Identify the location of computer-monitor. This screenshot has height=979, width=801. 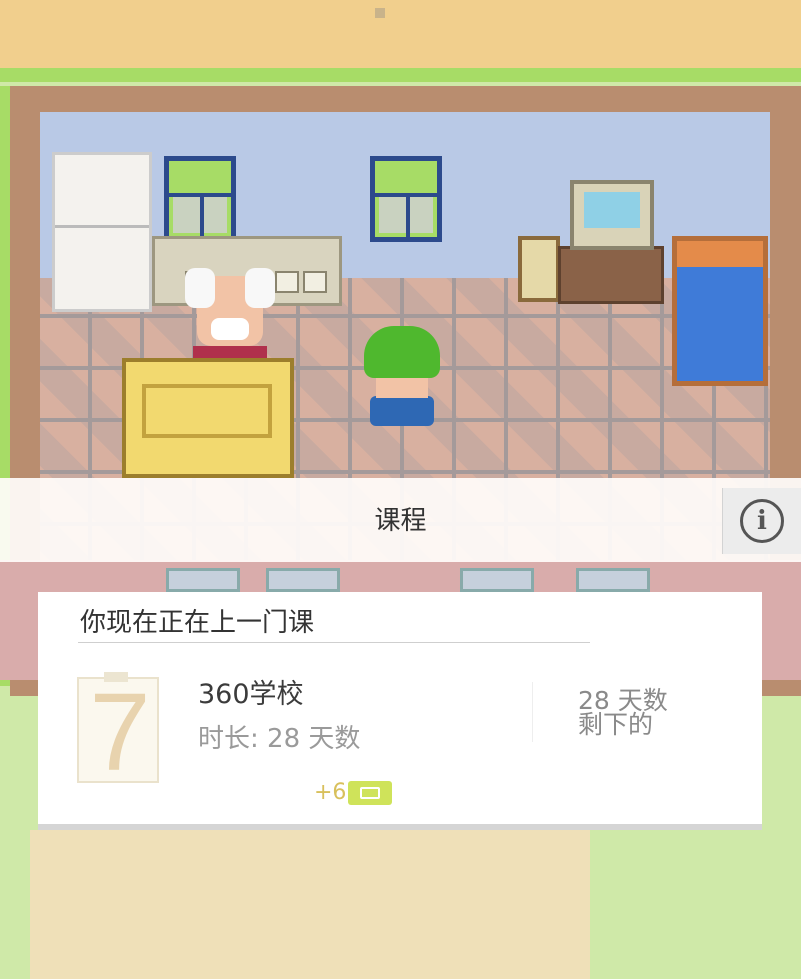
(612, 215).